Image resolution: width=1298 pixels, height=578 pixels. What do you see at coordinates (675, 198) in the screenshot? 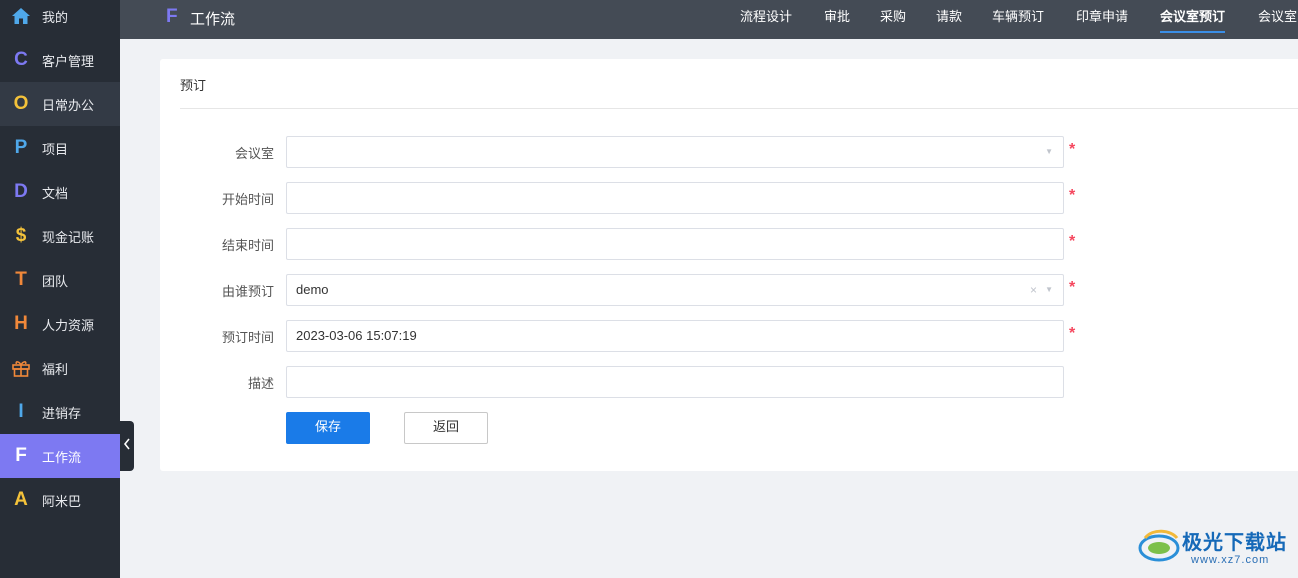
I see `start-time-input` at bounding box center [675, 198].